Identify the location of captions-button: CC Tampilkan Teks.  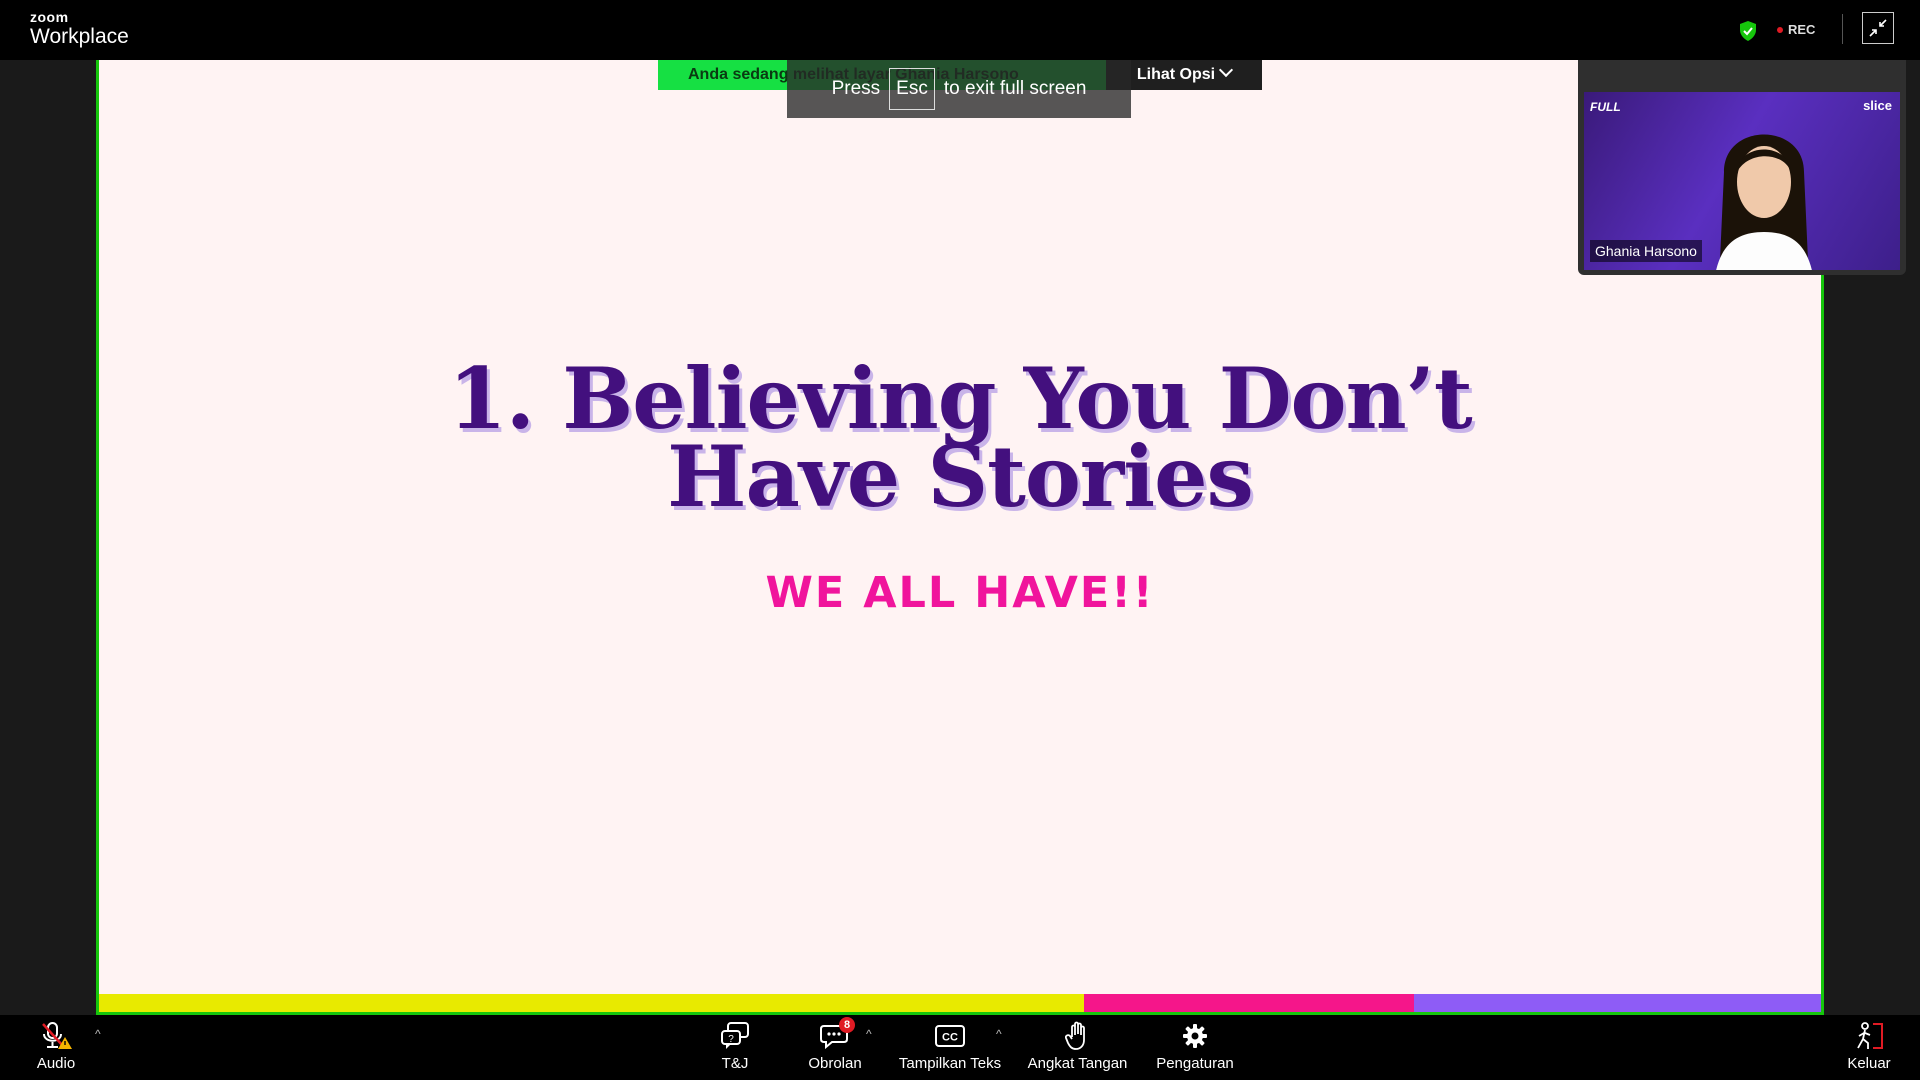
(950, 1046).